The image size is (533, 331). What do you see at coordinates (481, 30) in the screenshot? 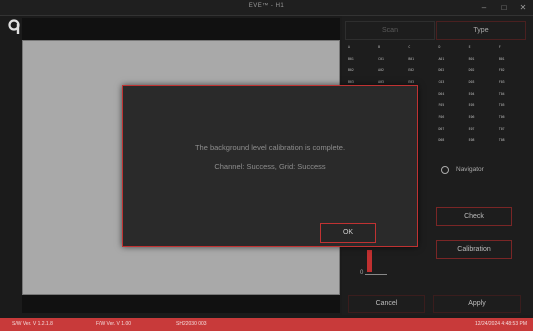
I see `tab-type: Type` at bounding box center [481, 30].